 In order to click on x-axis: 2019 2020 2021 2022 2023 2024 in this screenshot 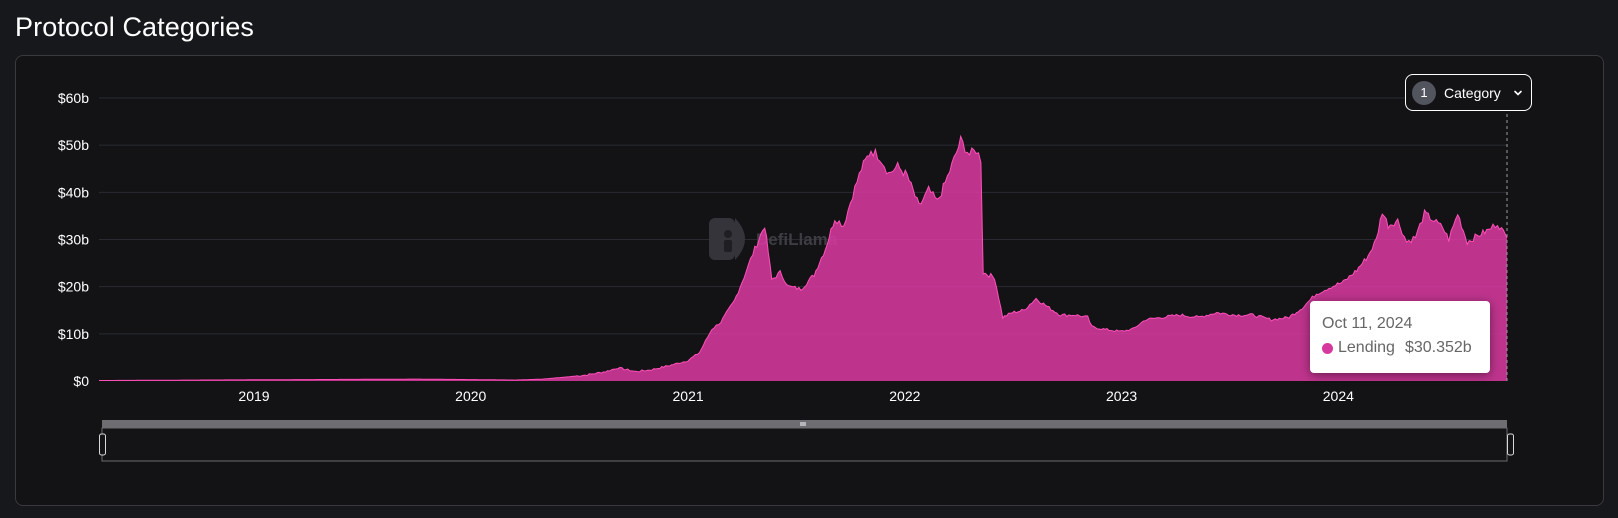, I will do `click(796, 396)`.